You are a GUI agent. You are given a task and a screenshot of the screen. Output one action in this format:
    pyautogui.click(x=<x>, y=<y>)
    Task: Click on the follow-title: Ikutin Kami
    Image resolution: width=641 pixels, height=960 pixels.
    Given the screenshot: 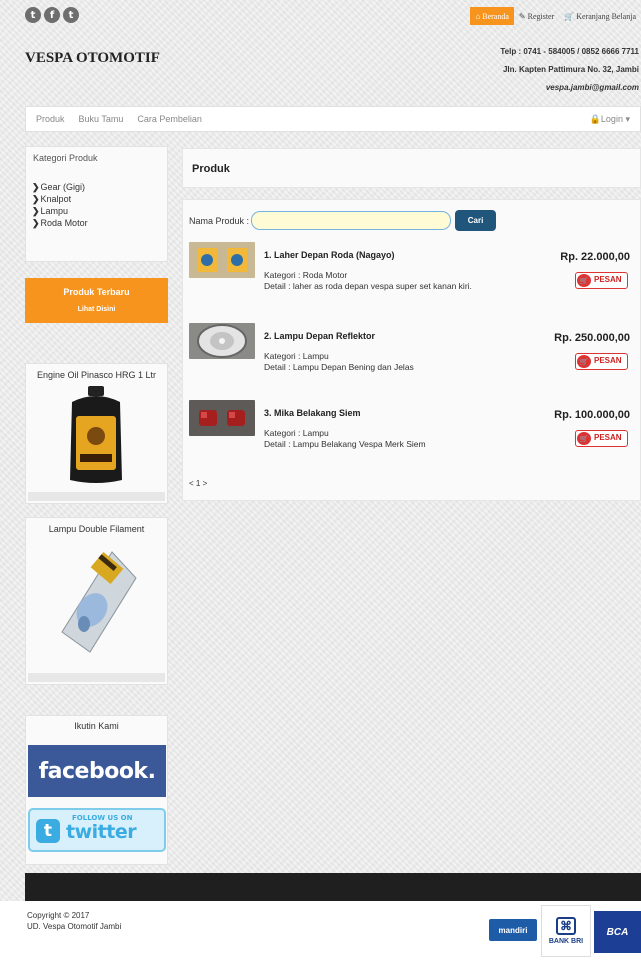 What is the action you would take?
    pyautogui.click(x=96, y=726)
    